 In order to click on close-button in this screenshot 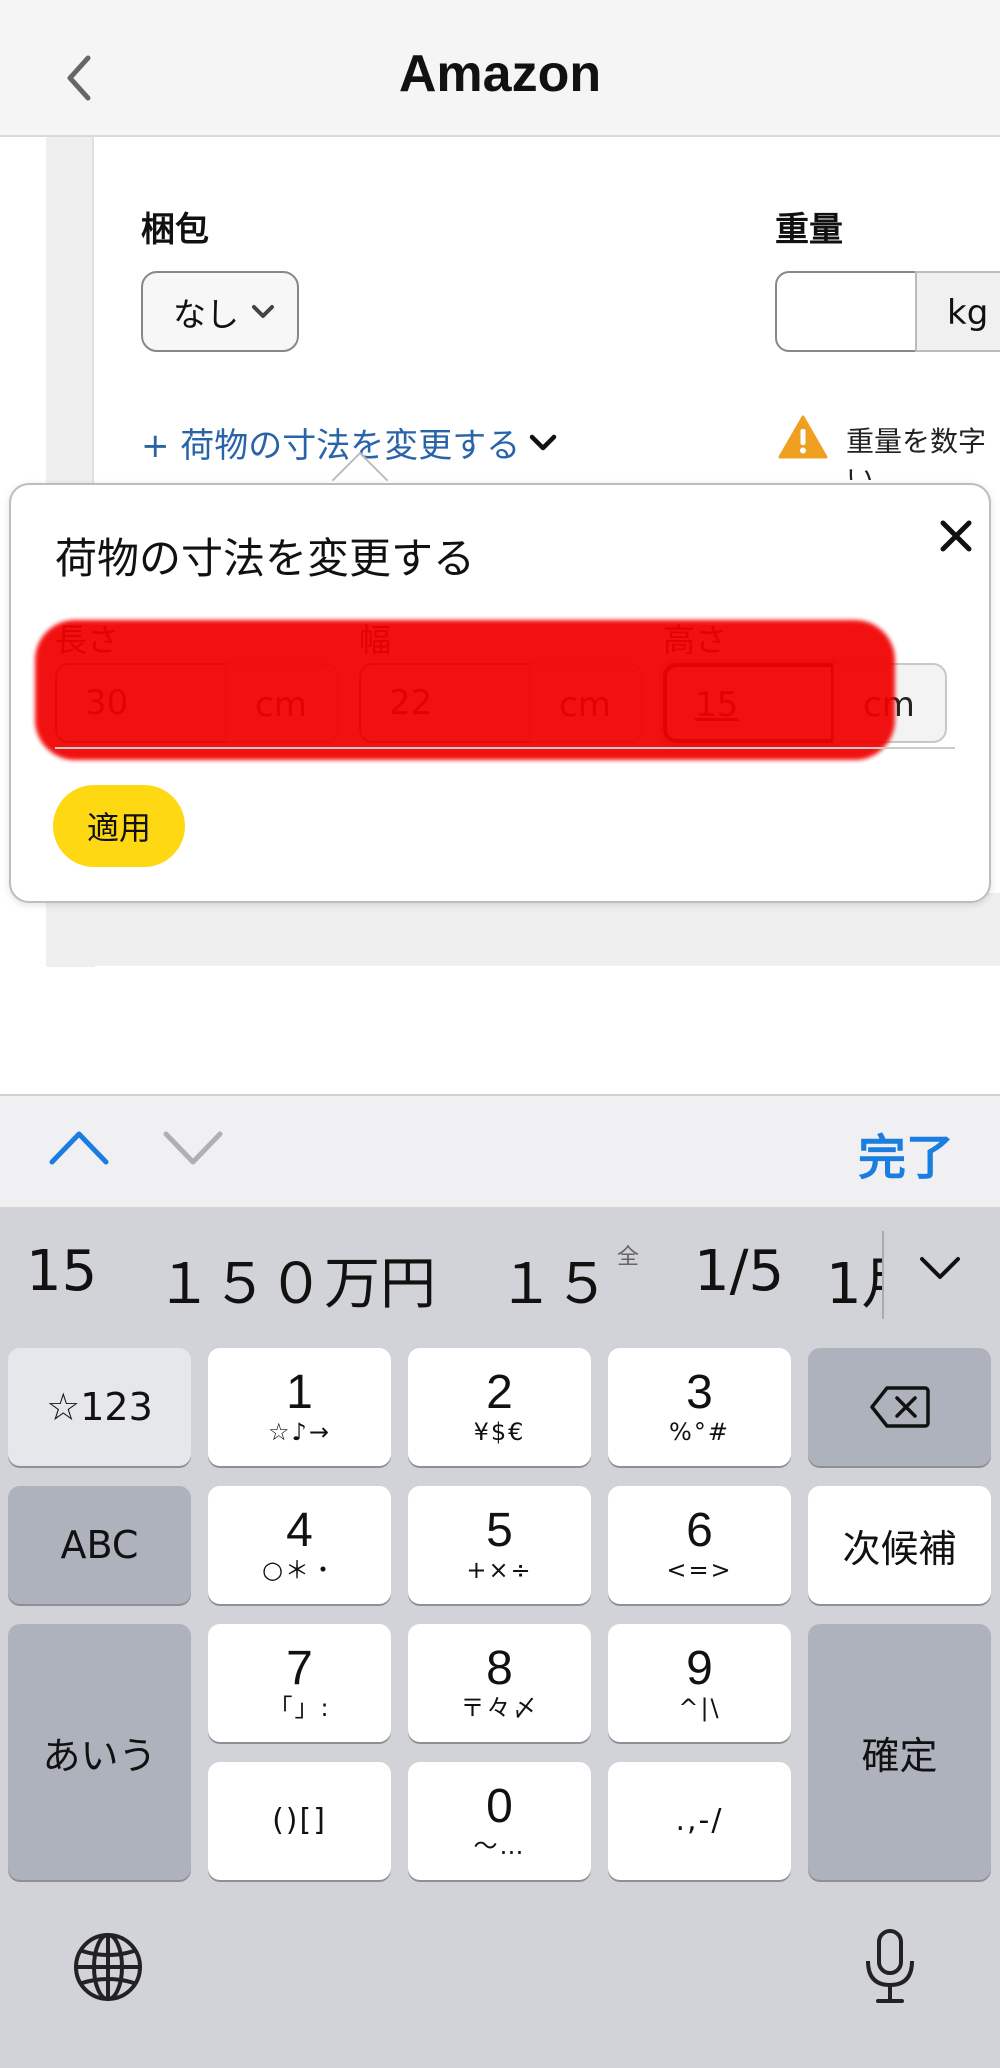, I will do `click(956, 536)`.